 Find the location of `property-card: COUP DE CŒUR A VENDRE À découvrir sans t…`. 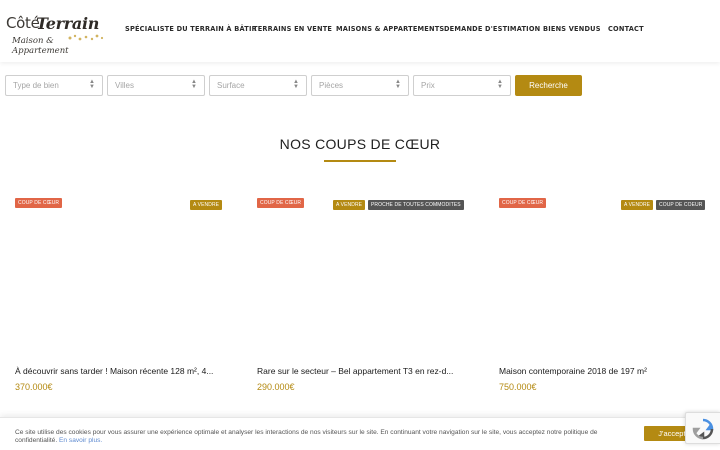

property-card: COUP DE CŒUR A VENDRE À découvrir sans t… is located at coordinates (127, 297).